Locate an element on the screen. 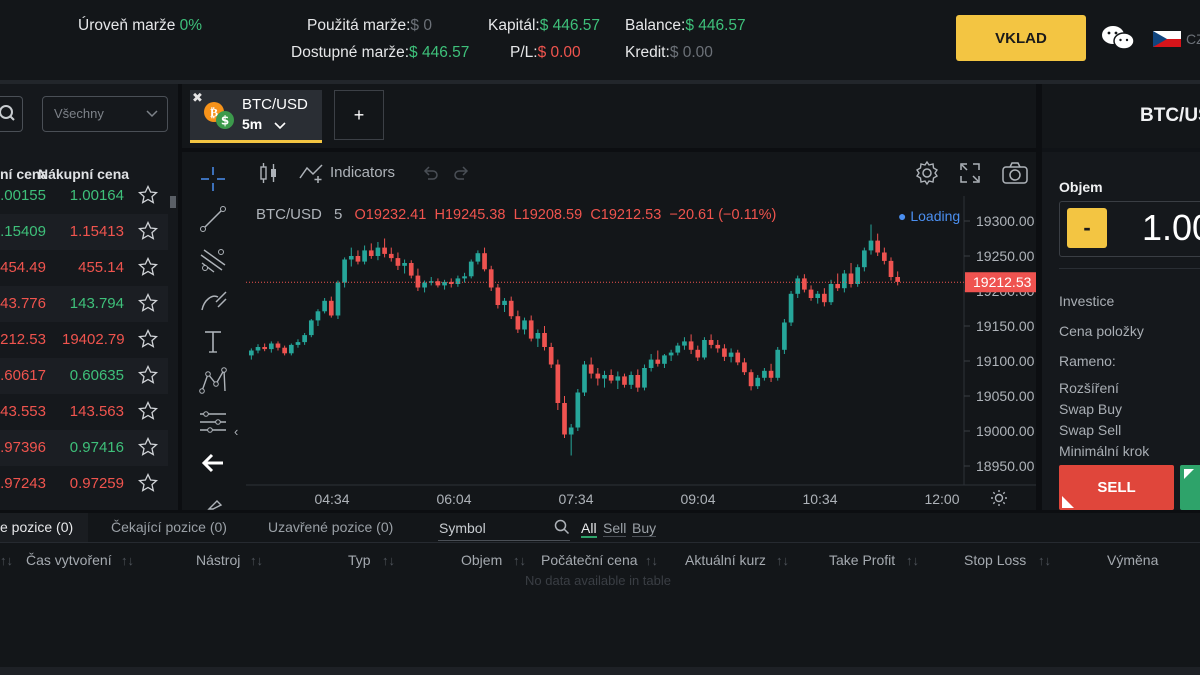 The width and height of the screenshot is (1200, 675). watchlist-row: .97396 0.97416 is located at coordinates (84, 448).